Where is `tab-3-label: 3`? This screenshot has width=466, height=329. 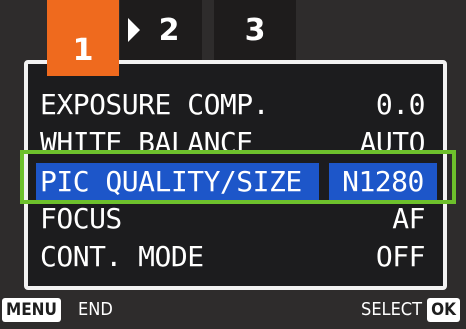
tab-3-label: 3 is located at coordinates (255, 30).